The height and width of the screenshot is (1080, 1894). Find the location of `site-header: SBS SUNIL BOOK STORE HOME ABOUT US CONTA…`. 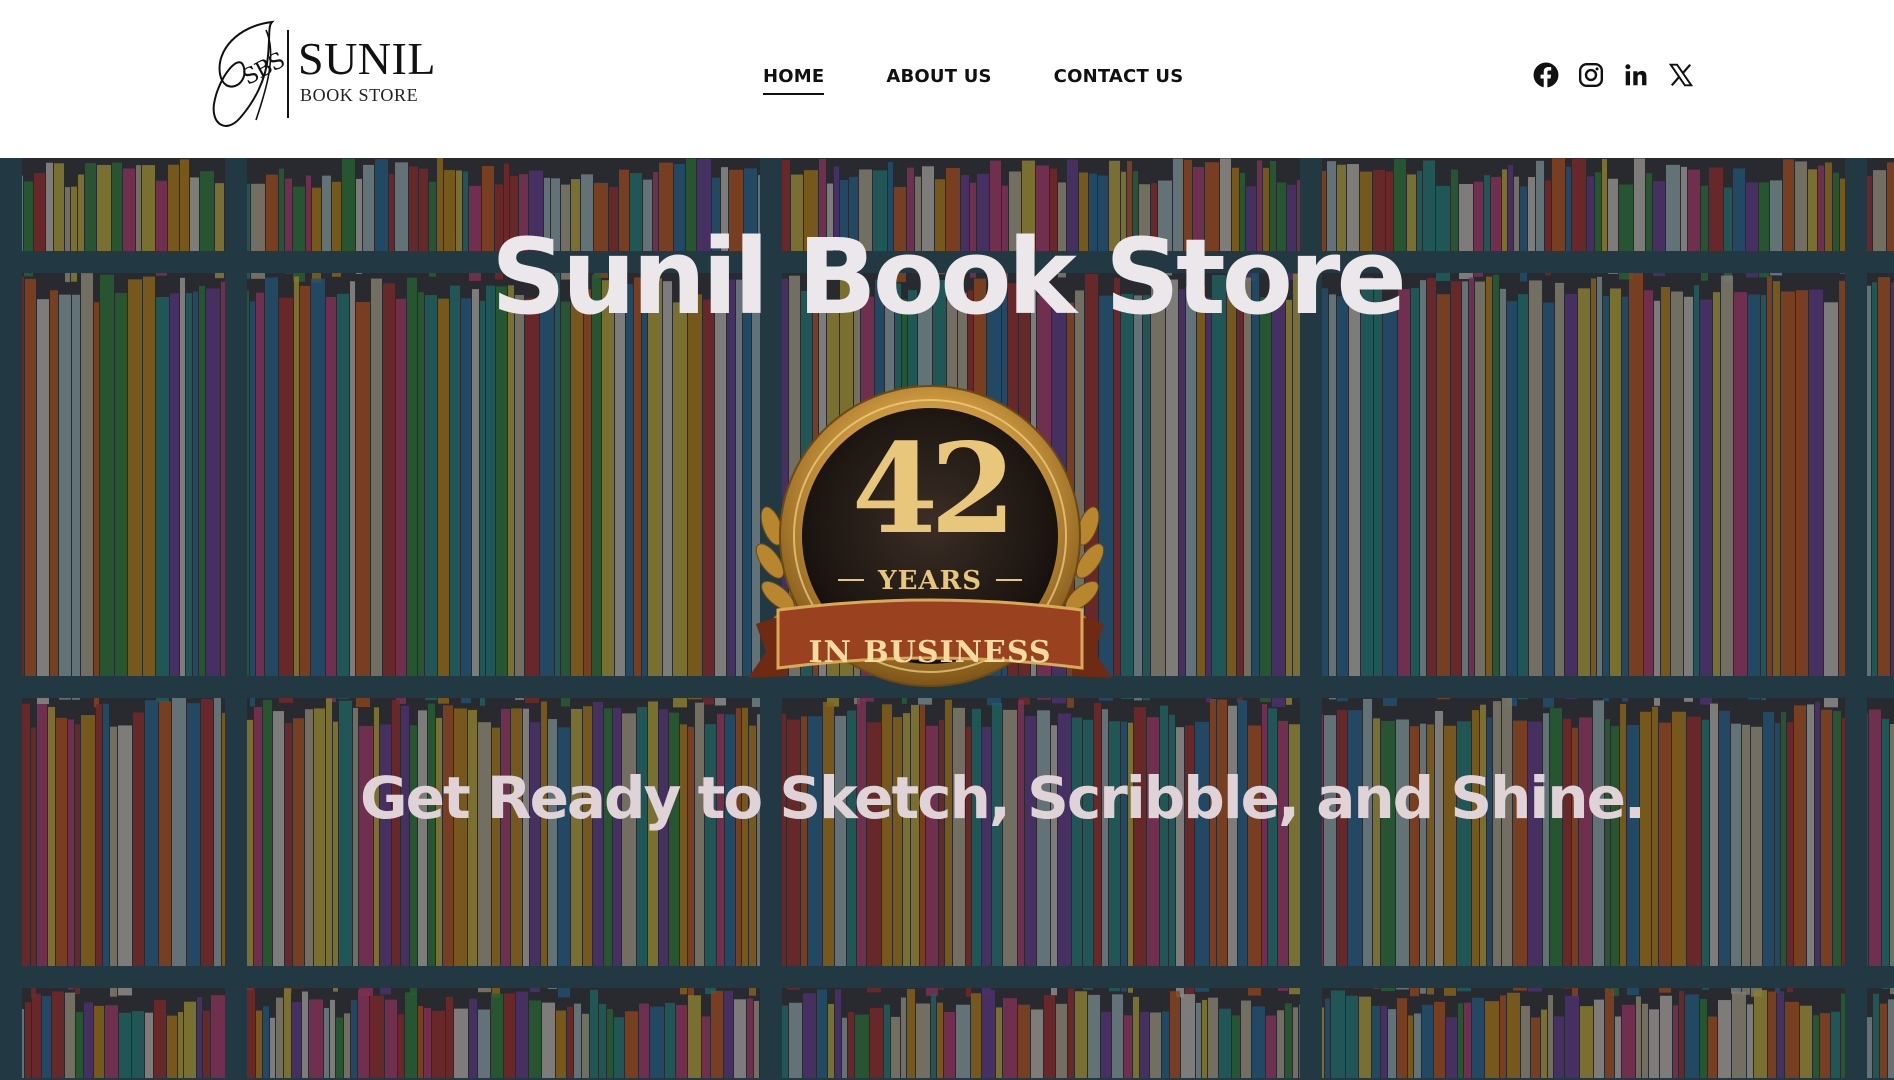

site-header: SBS SUNIL BOOK STORE HOME ABOUT US CONTA… is located at coordinates (947, 79).